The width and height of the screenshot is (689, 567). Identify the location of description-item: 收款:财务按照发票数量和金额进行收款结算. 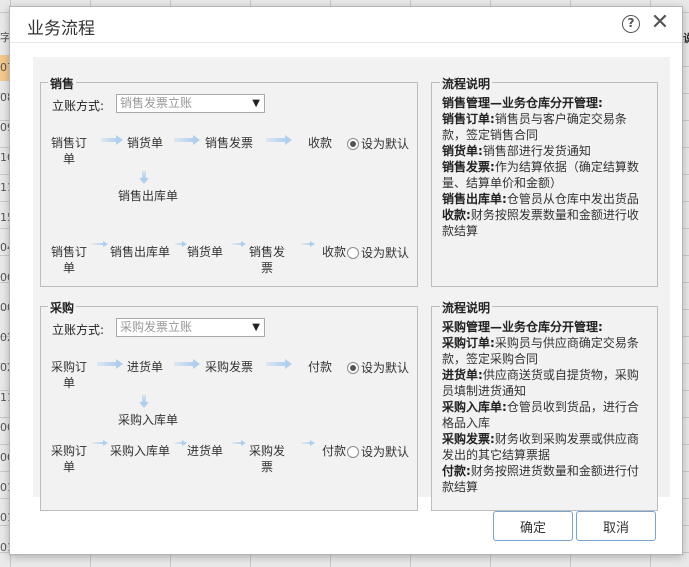
(545, 223).